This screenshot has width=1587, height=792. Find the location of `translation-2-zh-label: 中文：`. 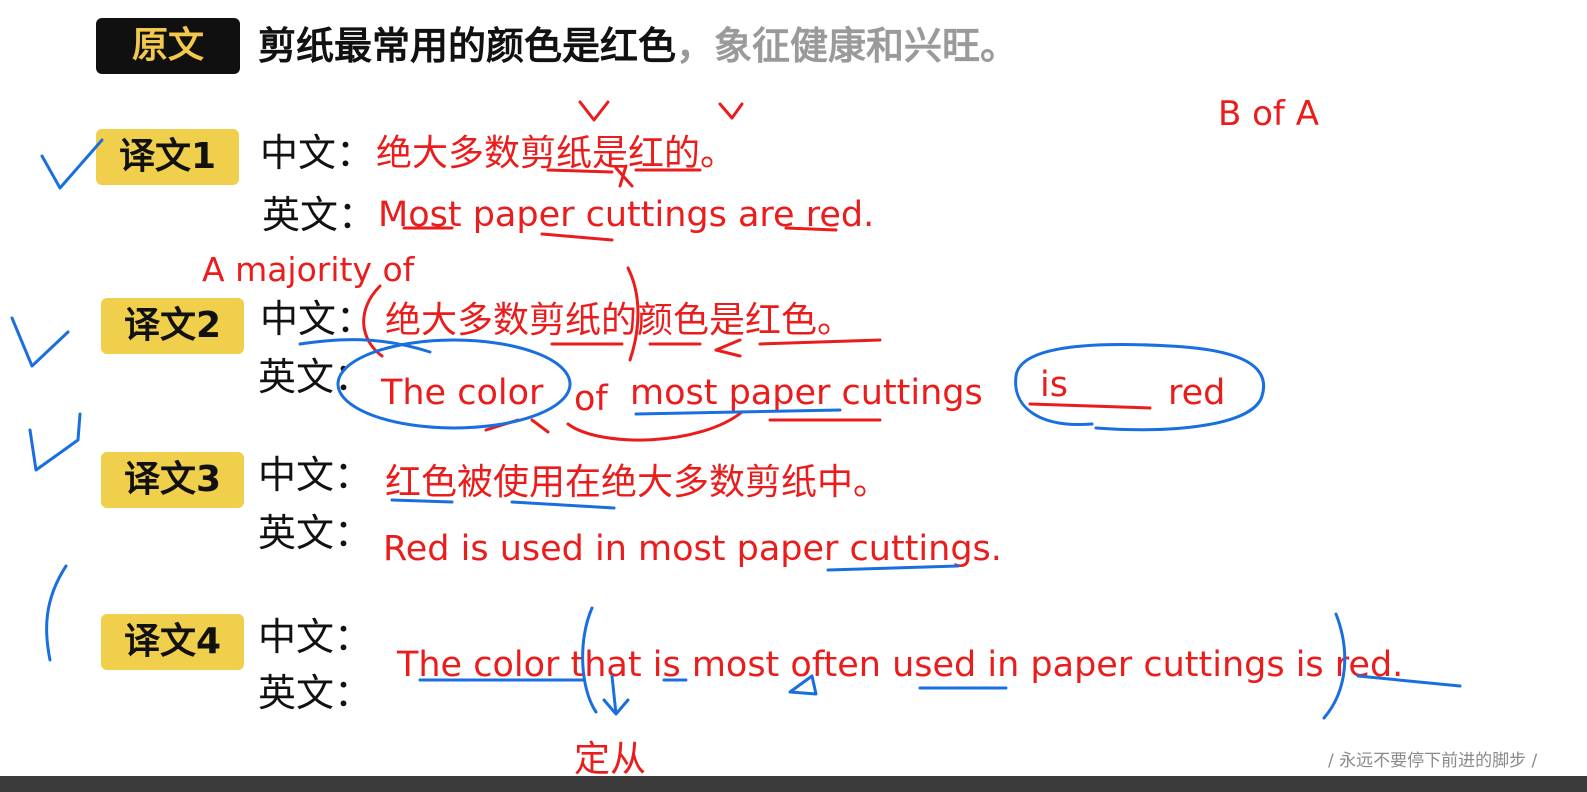

translation-2-zh-label: 中文： is located at coordinates (317, 319).